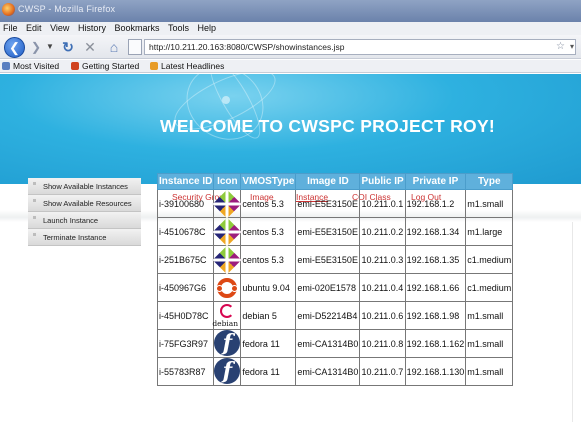 This screenshot has width=581, height=422. What do you see at coordinates (382, 371) in the screenshot?
I see `public-ip-cell: 10.211.0.7` at bounding box center [382, 371].